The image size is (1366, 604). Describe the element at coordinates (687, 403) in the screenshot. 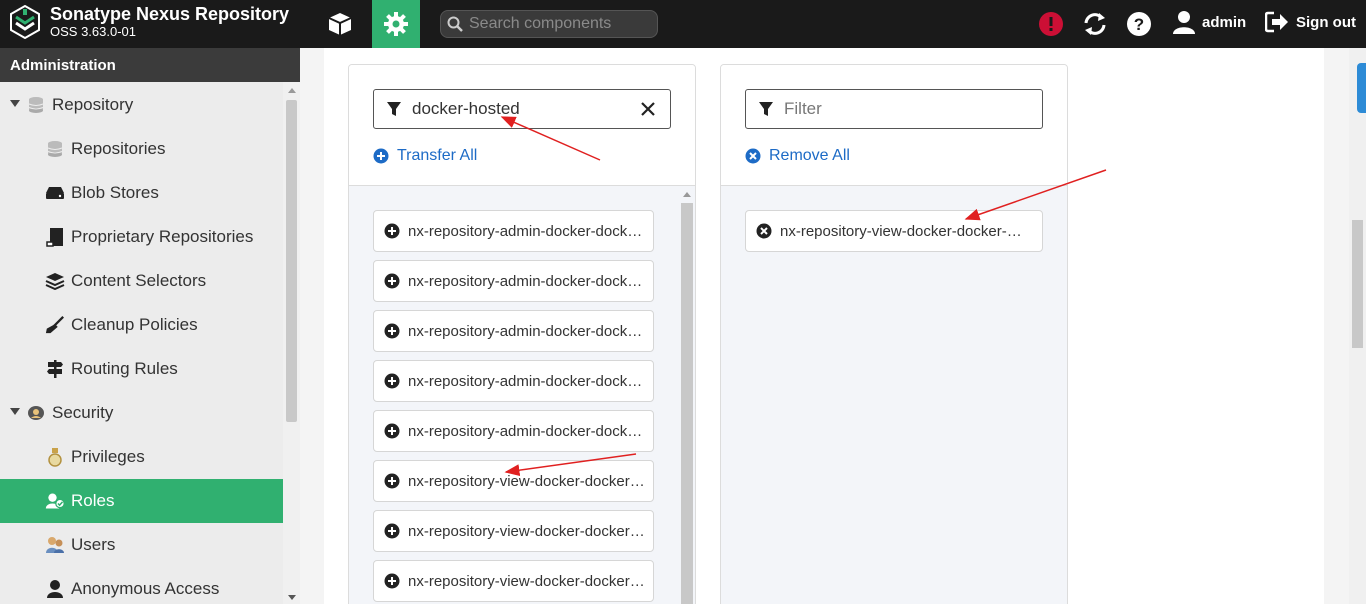

I see `available-list-scroll-thumb` at that location.